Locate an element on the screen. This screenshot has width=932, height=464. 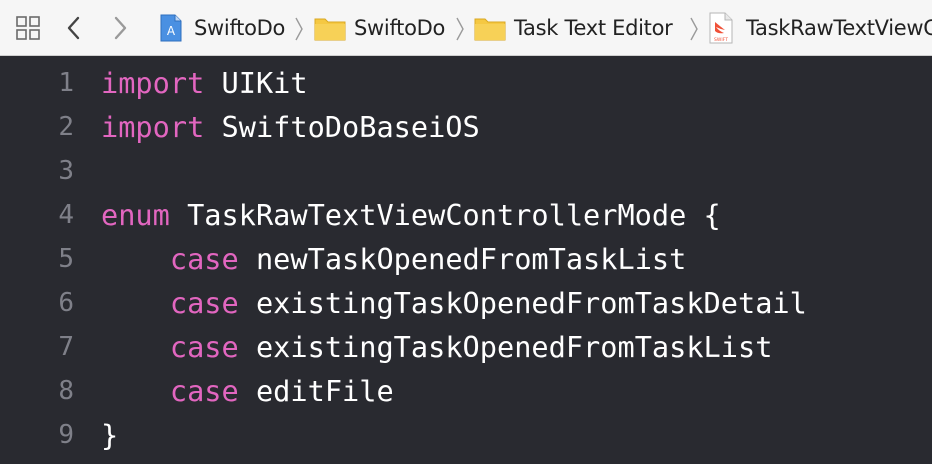
line-number: 2 is located at coordinates (66, 127).